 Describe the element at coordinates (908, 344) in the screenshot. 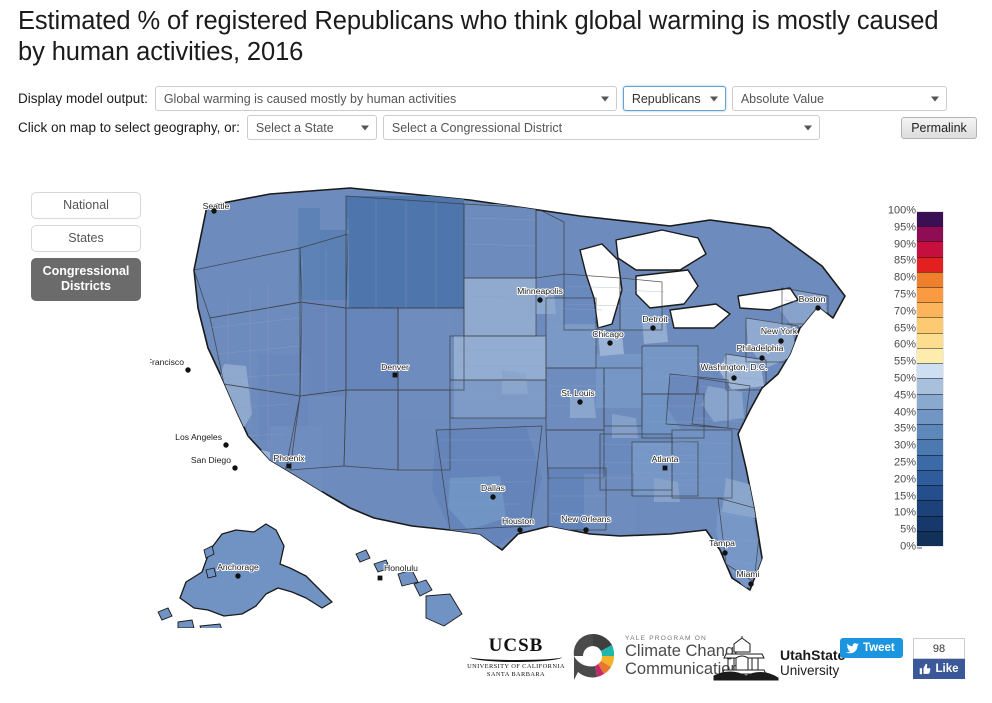

I see `legend-tick-60: 60%` at that location.